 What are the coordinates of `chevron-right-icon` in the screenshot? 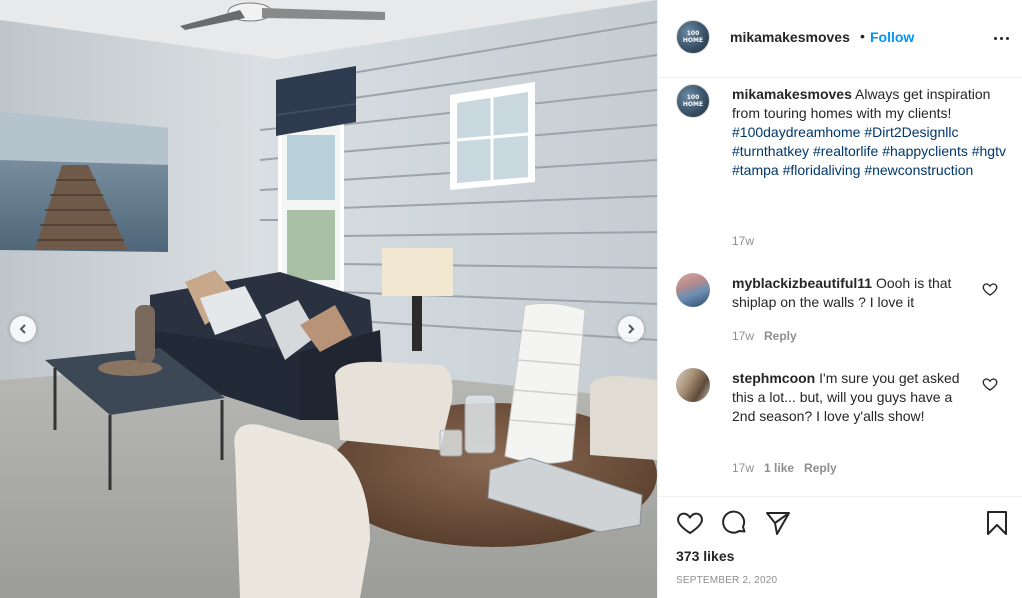 It's located at (631, 329).